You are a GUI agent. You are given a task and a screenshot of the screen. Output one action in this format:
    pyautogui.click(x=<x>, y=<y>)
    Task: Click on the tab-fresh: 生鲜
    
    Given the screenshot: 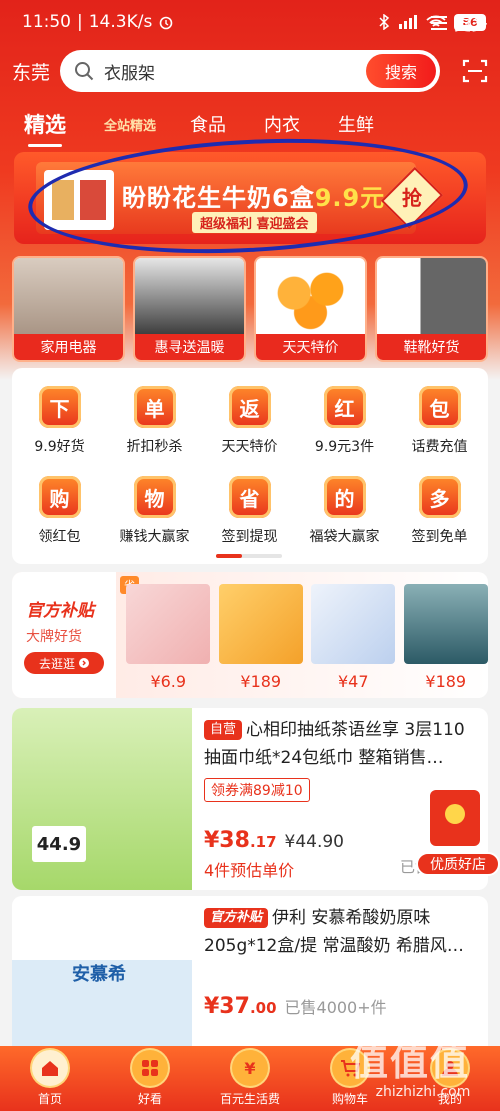 What is the action you would take?
    pyautogui.click(x=356, y=124)
    